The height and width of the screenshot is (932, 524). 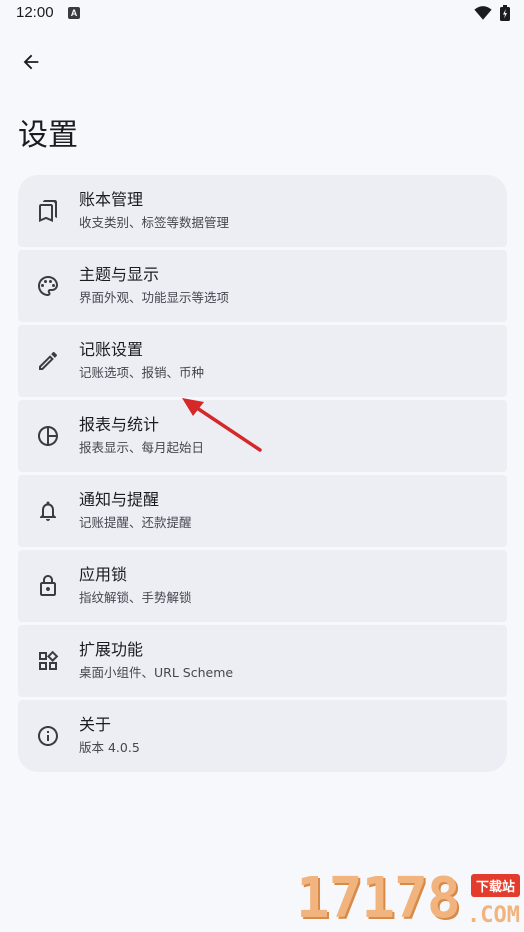 I want to click on settings-item-text: 扩展功能 桌面小组件、URL Scheme, so click(x=156, y=661).